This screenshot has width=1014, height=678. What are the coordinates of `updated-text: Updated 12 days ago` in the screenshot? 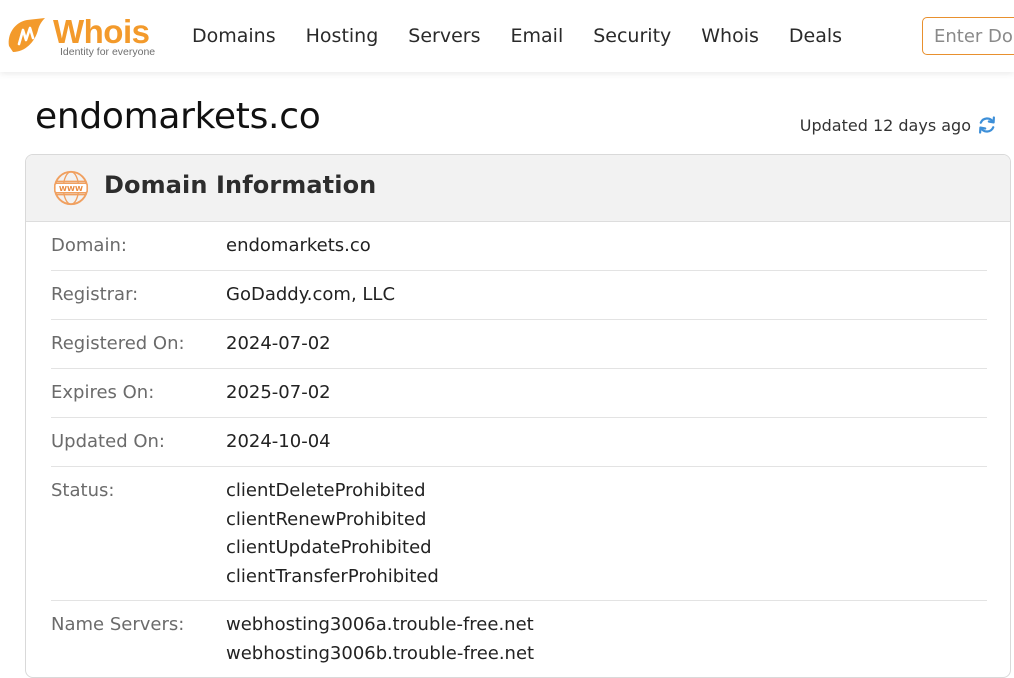 It's located at (885, 125).